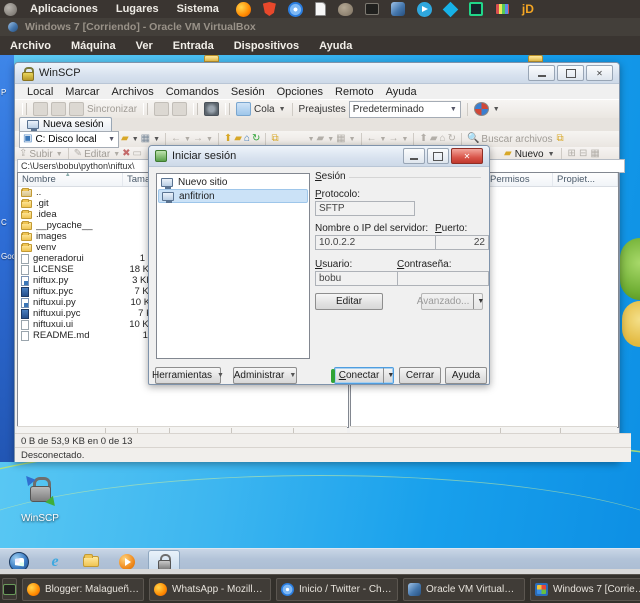 The width and height of the screenshot is (640, 603). I want to click on vbox-menu-archivo: Archivo, so click(30, 46).